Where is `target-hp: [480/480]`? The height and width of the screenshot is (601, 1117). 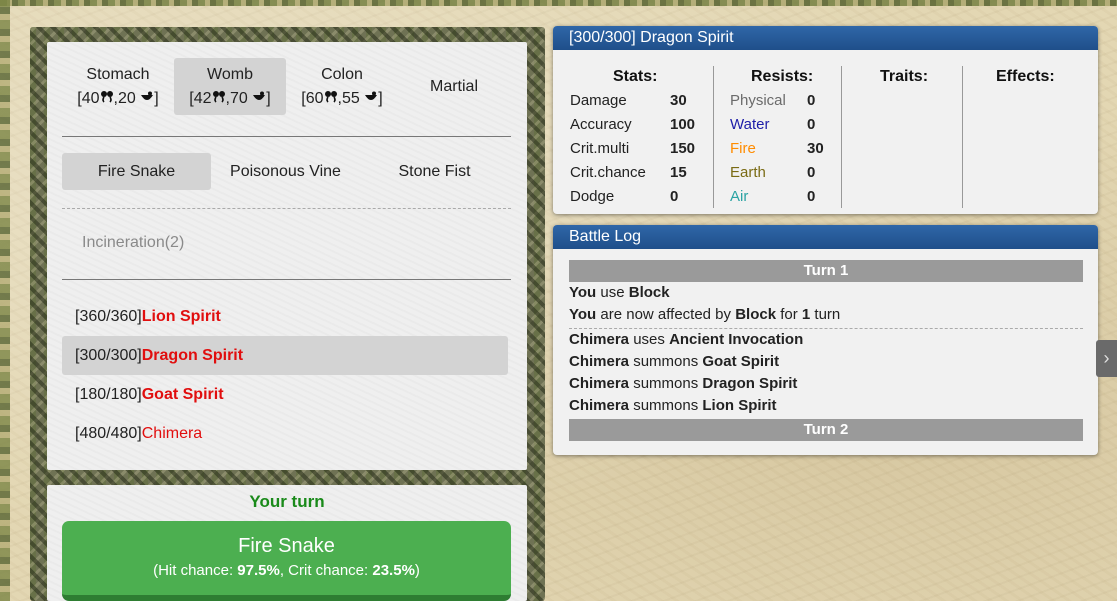
target-hp: [480/480] is located at coordinates (108, 433).